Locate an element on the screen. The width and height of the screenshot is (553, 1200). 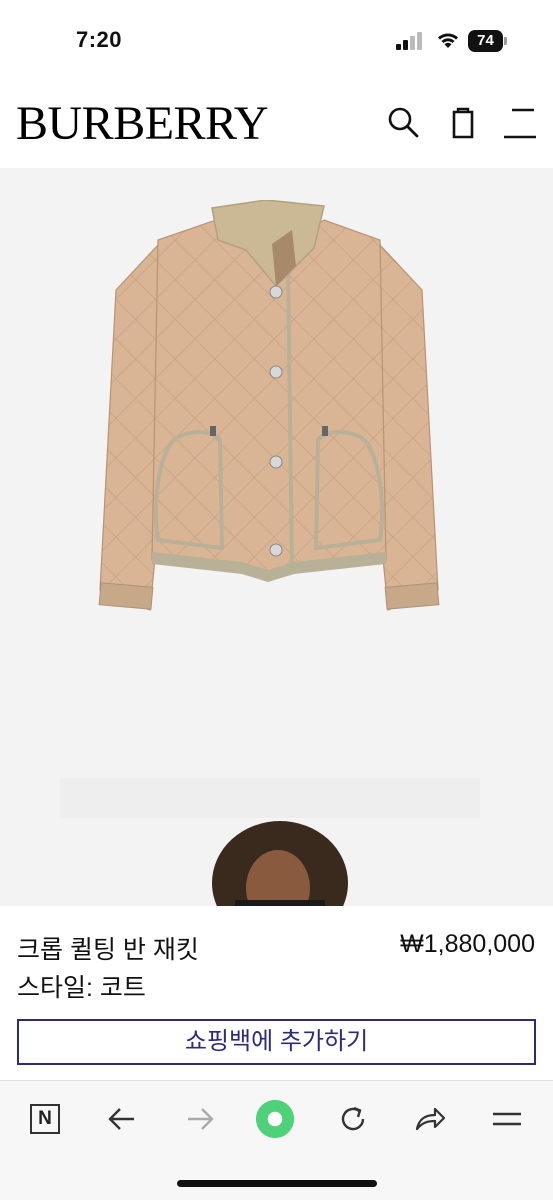
naver-n-button: N is located at coordinates (45, 1119).